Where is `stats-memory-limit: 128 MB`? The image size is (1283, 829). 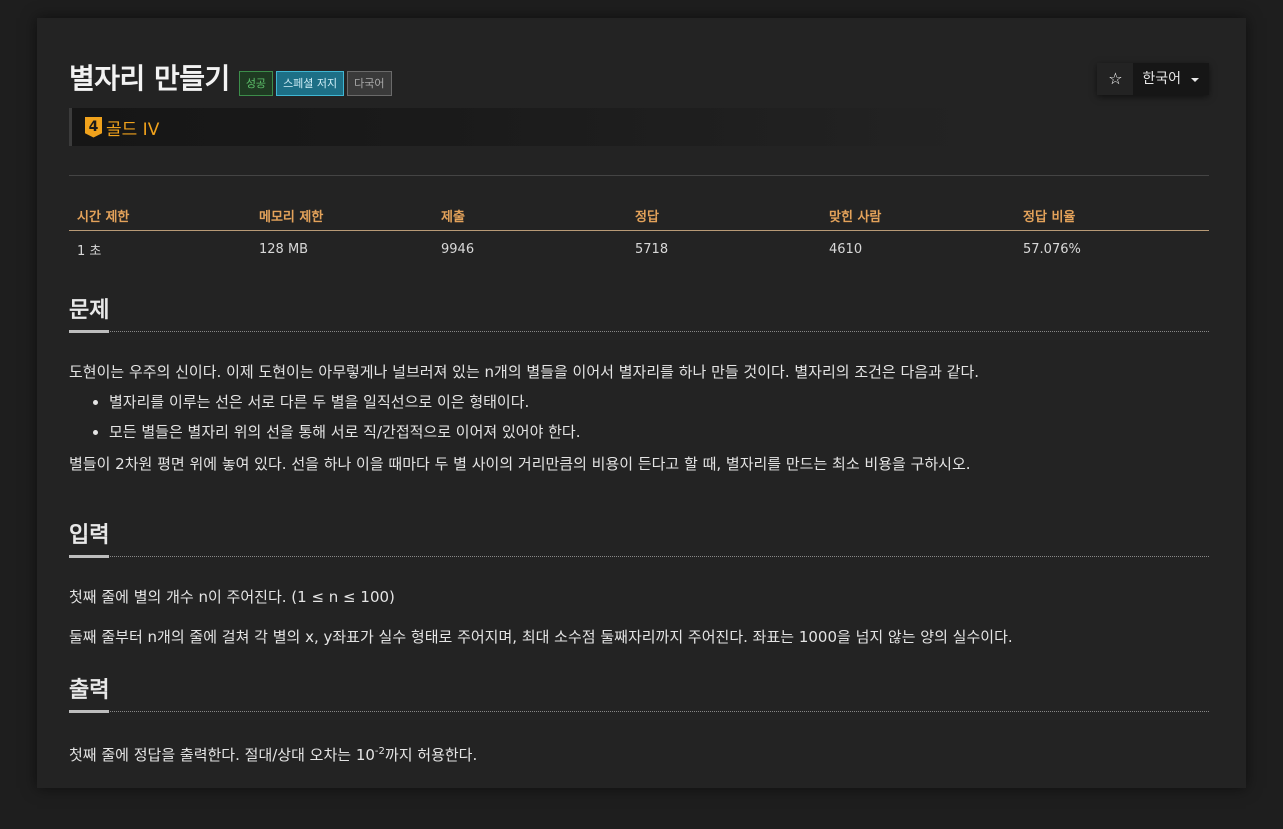
stats-memory-limit: 128 MB is located at coordinates (284, 249).